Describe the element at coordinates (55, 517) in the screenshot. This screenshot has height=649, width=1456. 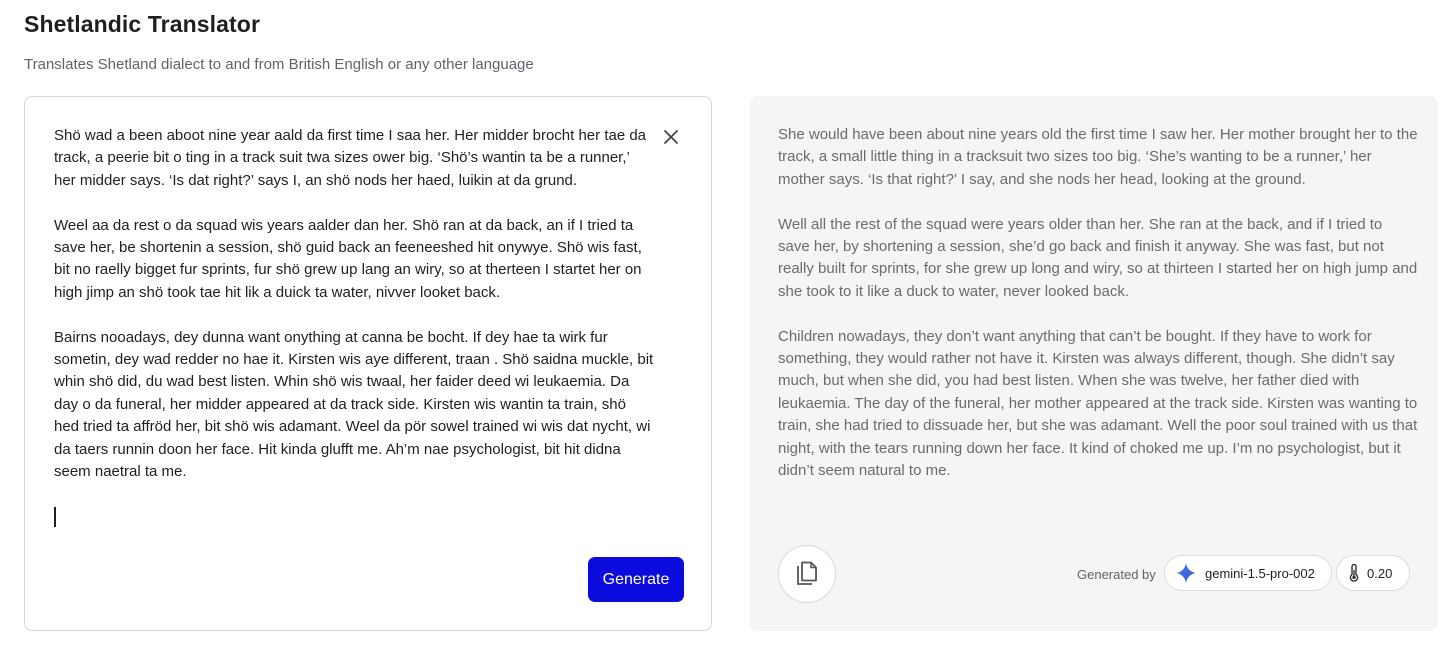
I see `text-caret` at that location.